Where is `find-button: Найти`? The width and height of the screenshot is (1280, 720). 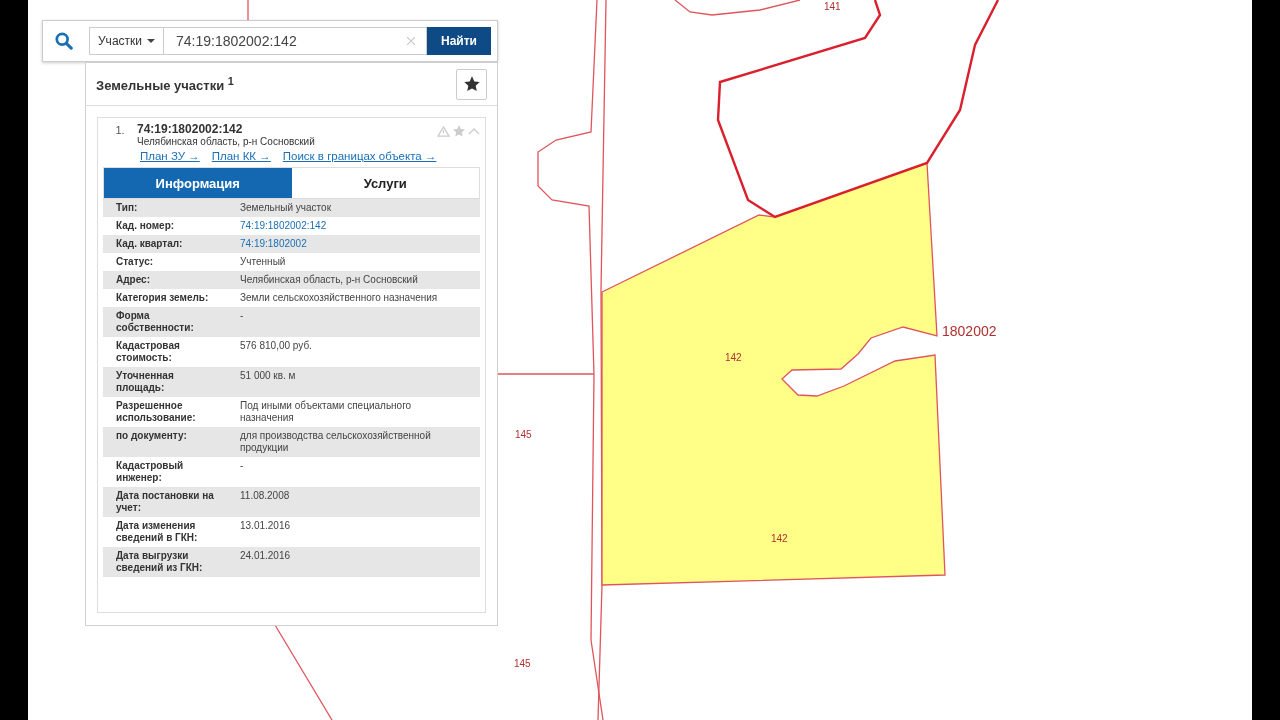
find-button: Найти is located at coordinates (459, 41).